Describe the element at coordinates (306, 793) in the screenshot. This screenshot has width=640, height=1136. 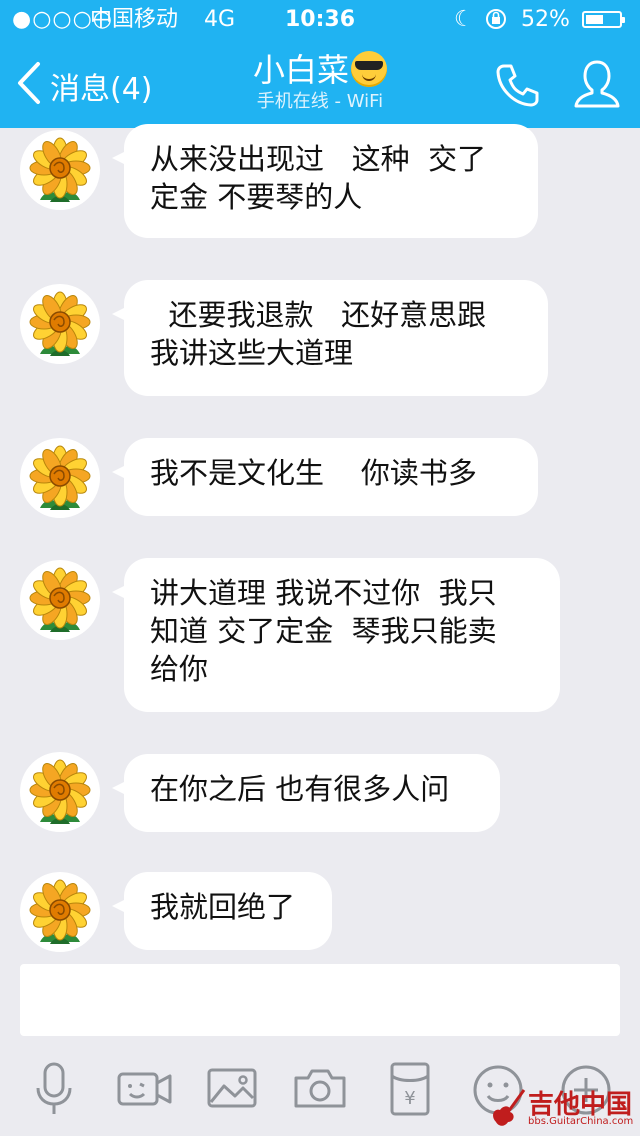
I see `message-bubble: 在你之后 也有很多人问` at that location.